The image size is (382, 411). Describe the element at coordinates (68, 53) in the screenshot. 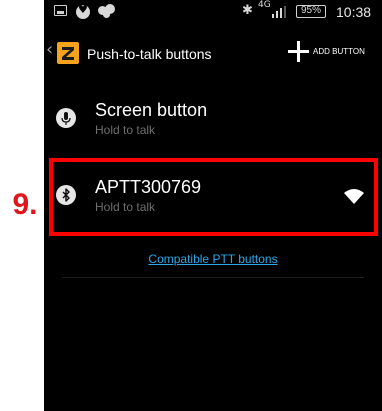

I see `zello-logo-icon` at that location.